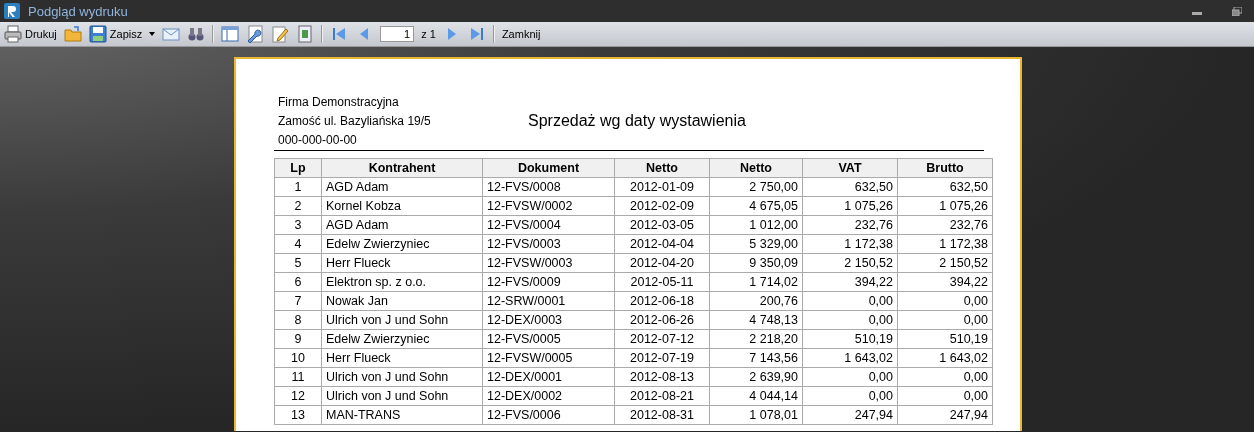  I want to click on table-cell: 2012-06-26, so click(662, 320).